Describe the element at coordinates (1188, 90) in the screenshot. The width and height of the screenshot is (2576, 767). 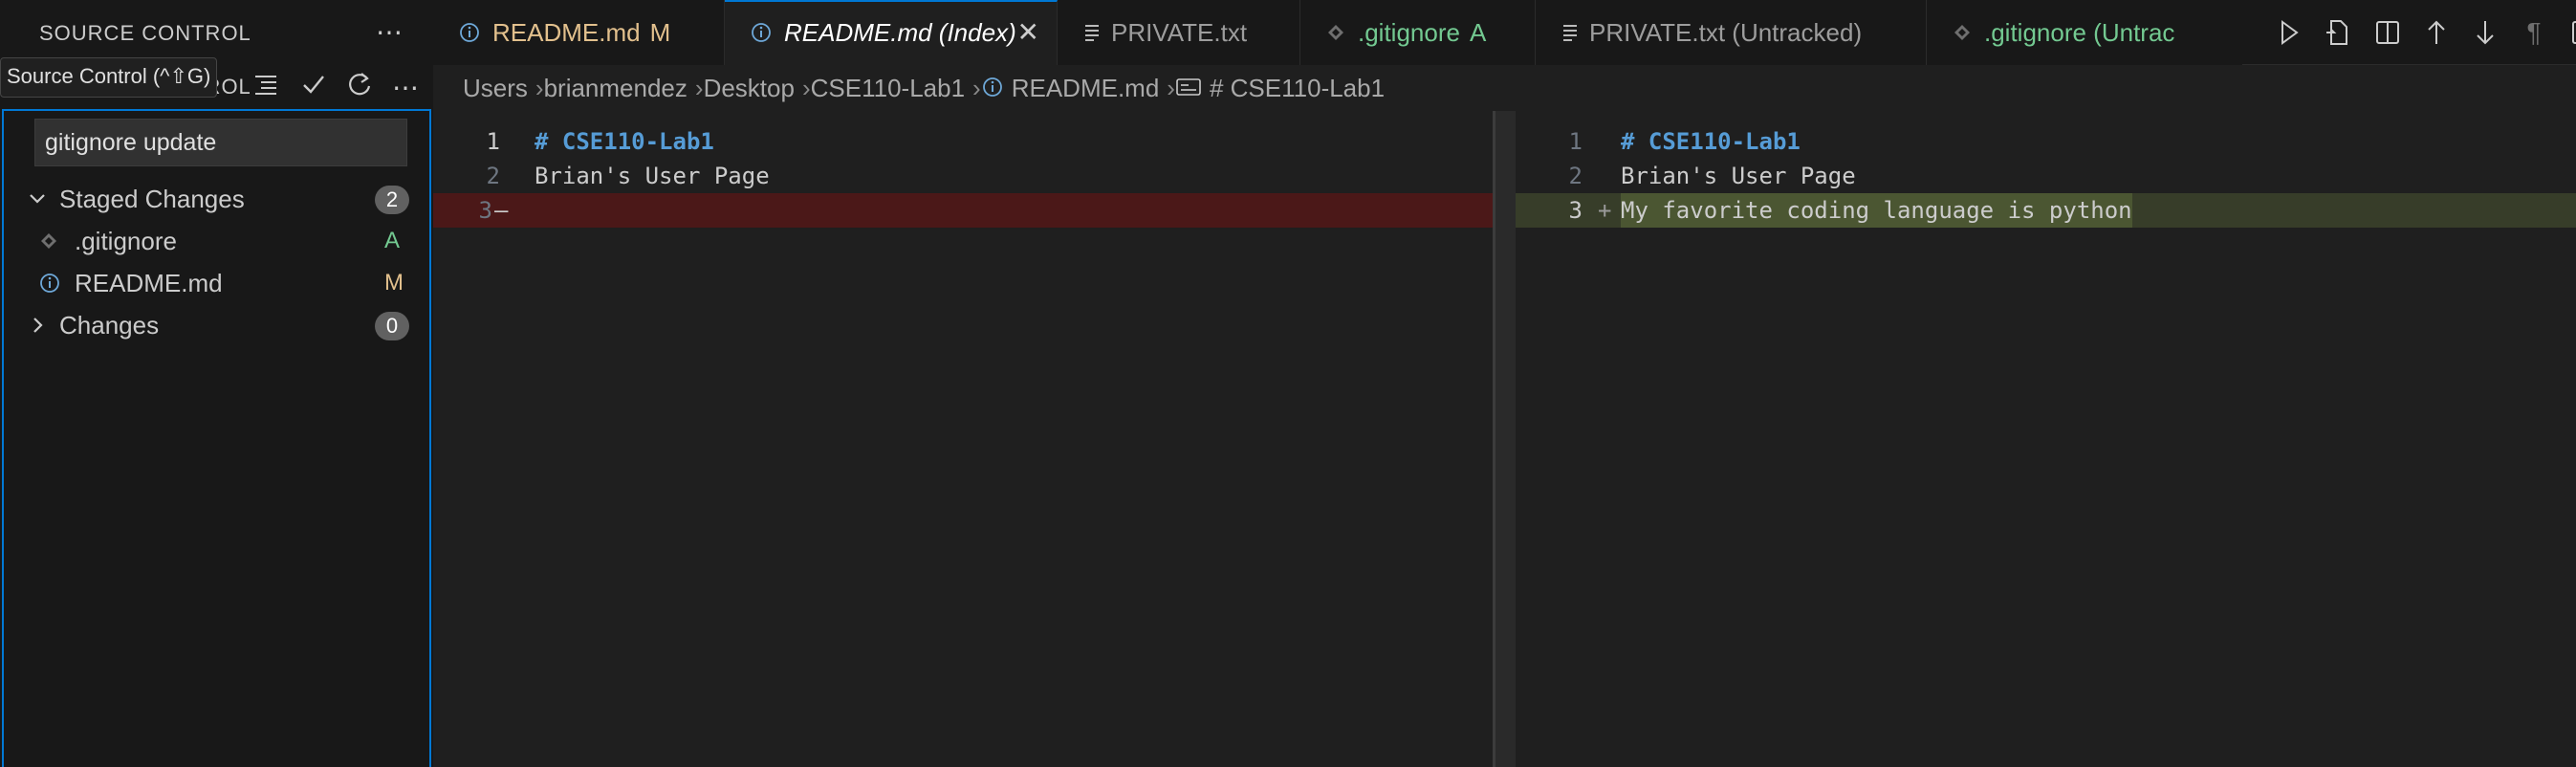
I see `symbol-string-icon` at that location.